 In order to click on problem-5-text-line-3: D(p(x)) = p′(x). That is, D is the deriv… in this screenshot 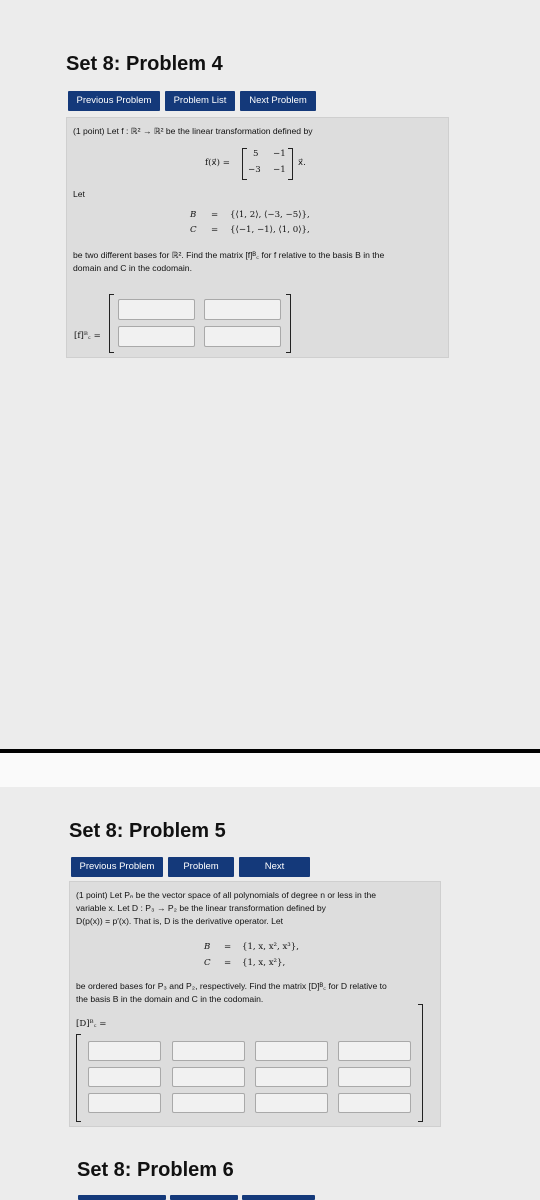, I will do `click(180, 921)`.